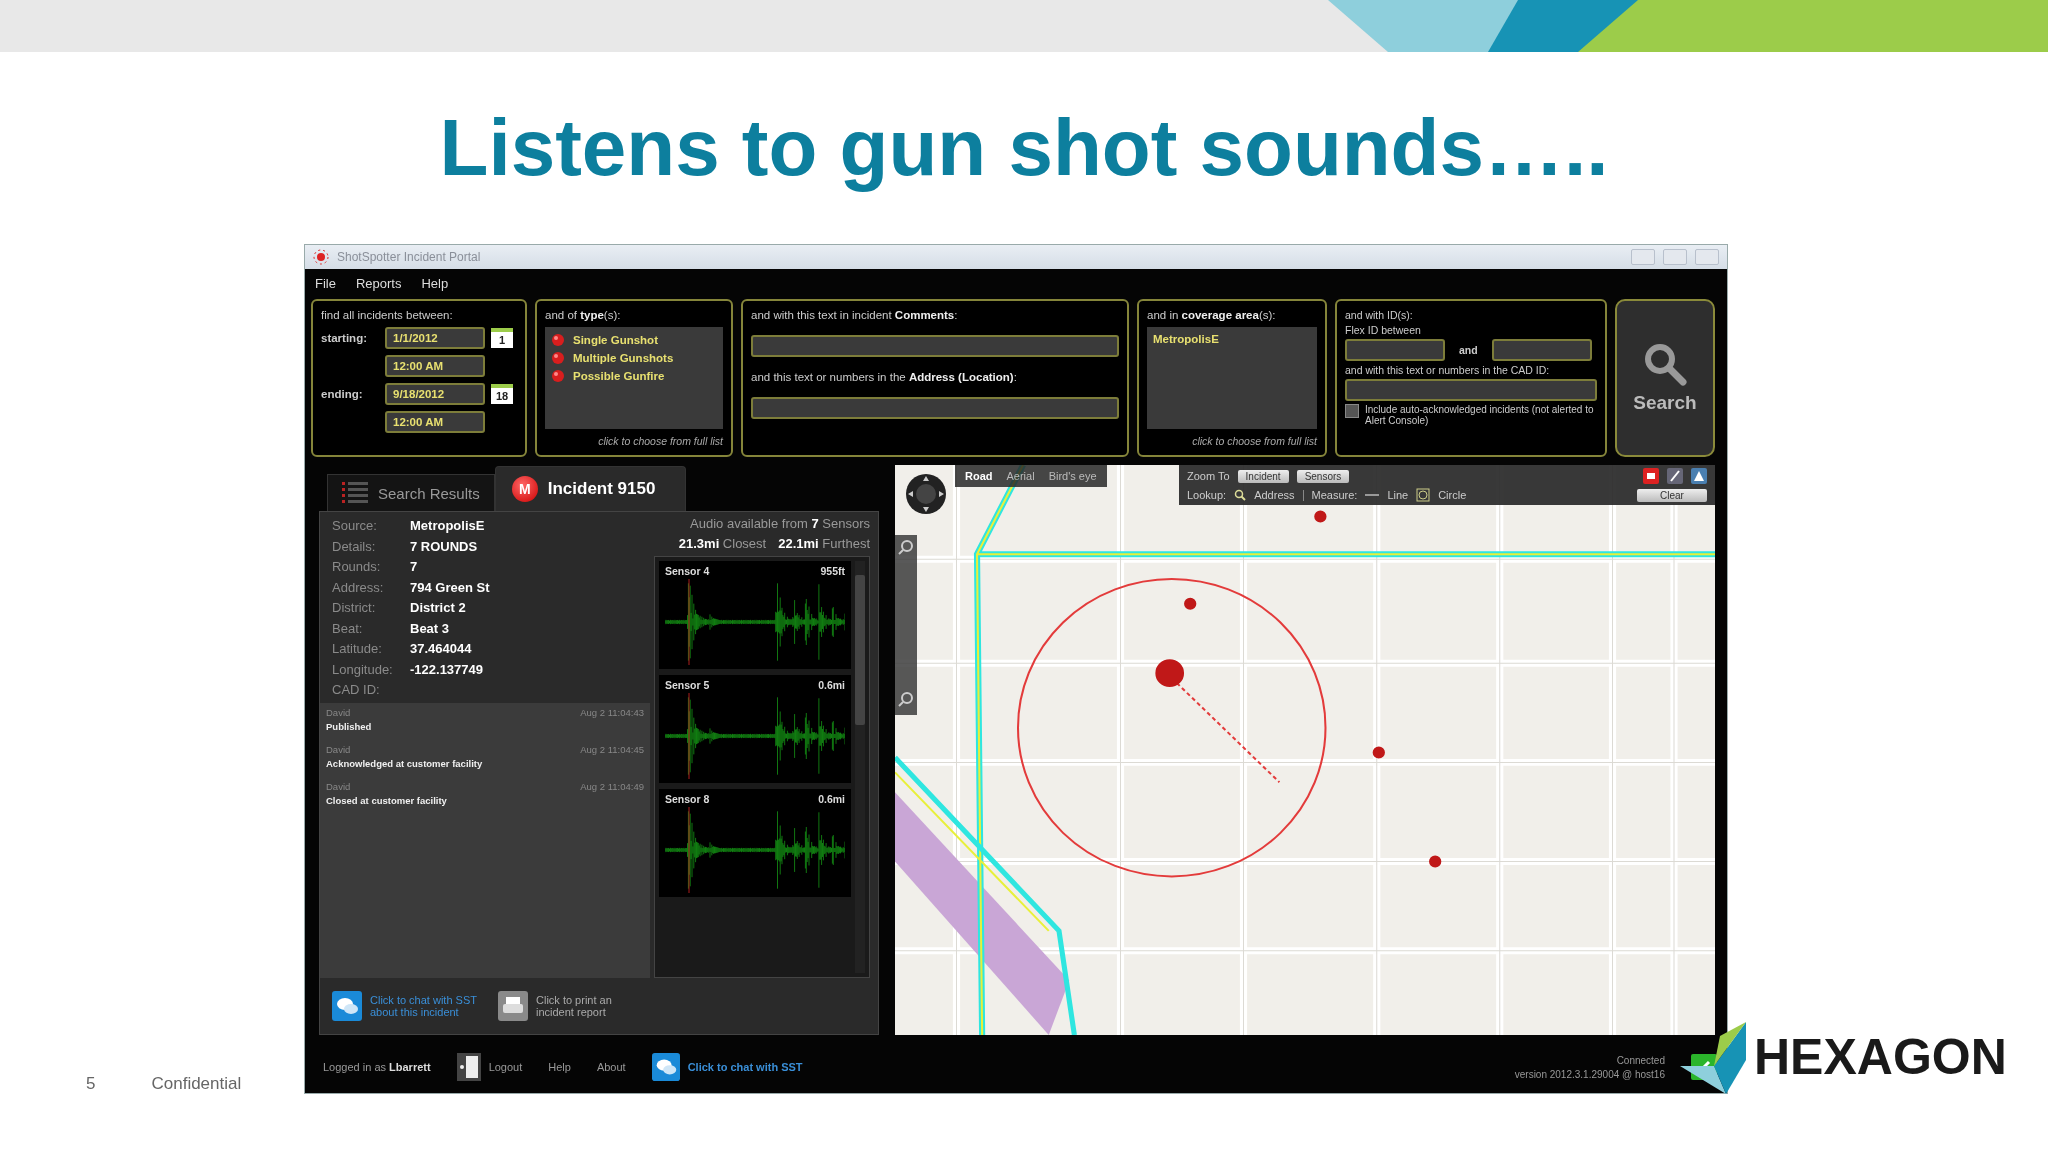 This screenshot has height=1152, width=2048. What do you see at coordinates (722, 543) in the screenshot?
I see `closest-distance: 21.3mi Closest` at bounding box center [722, 543].